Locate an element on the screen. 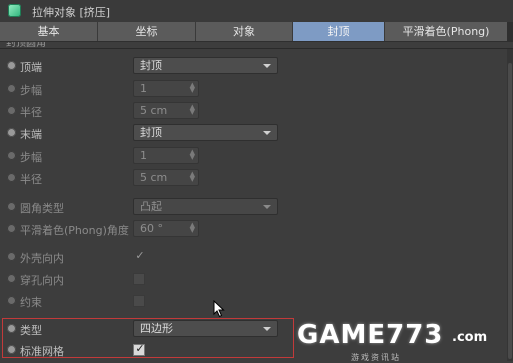 This screenshot has width=513, height=363. title-bar: 拉伸对象 [挤压] is located at coordinates (256, 11).